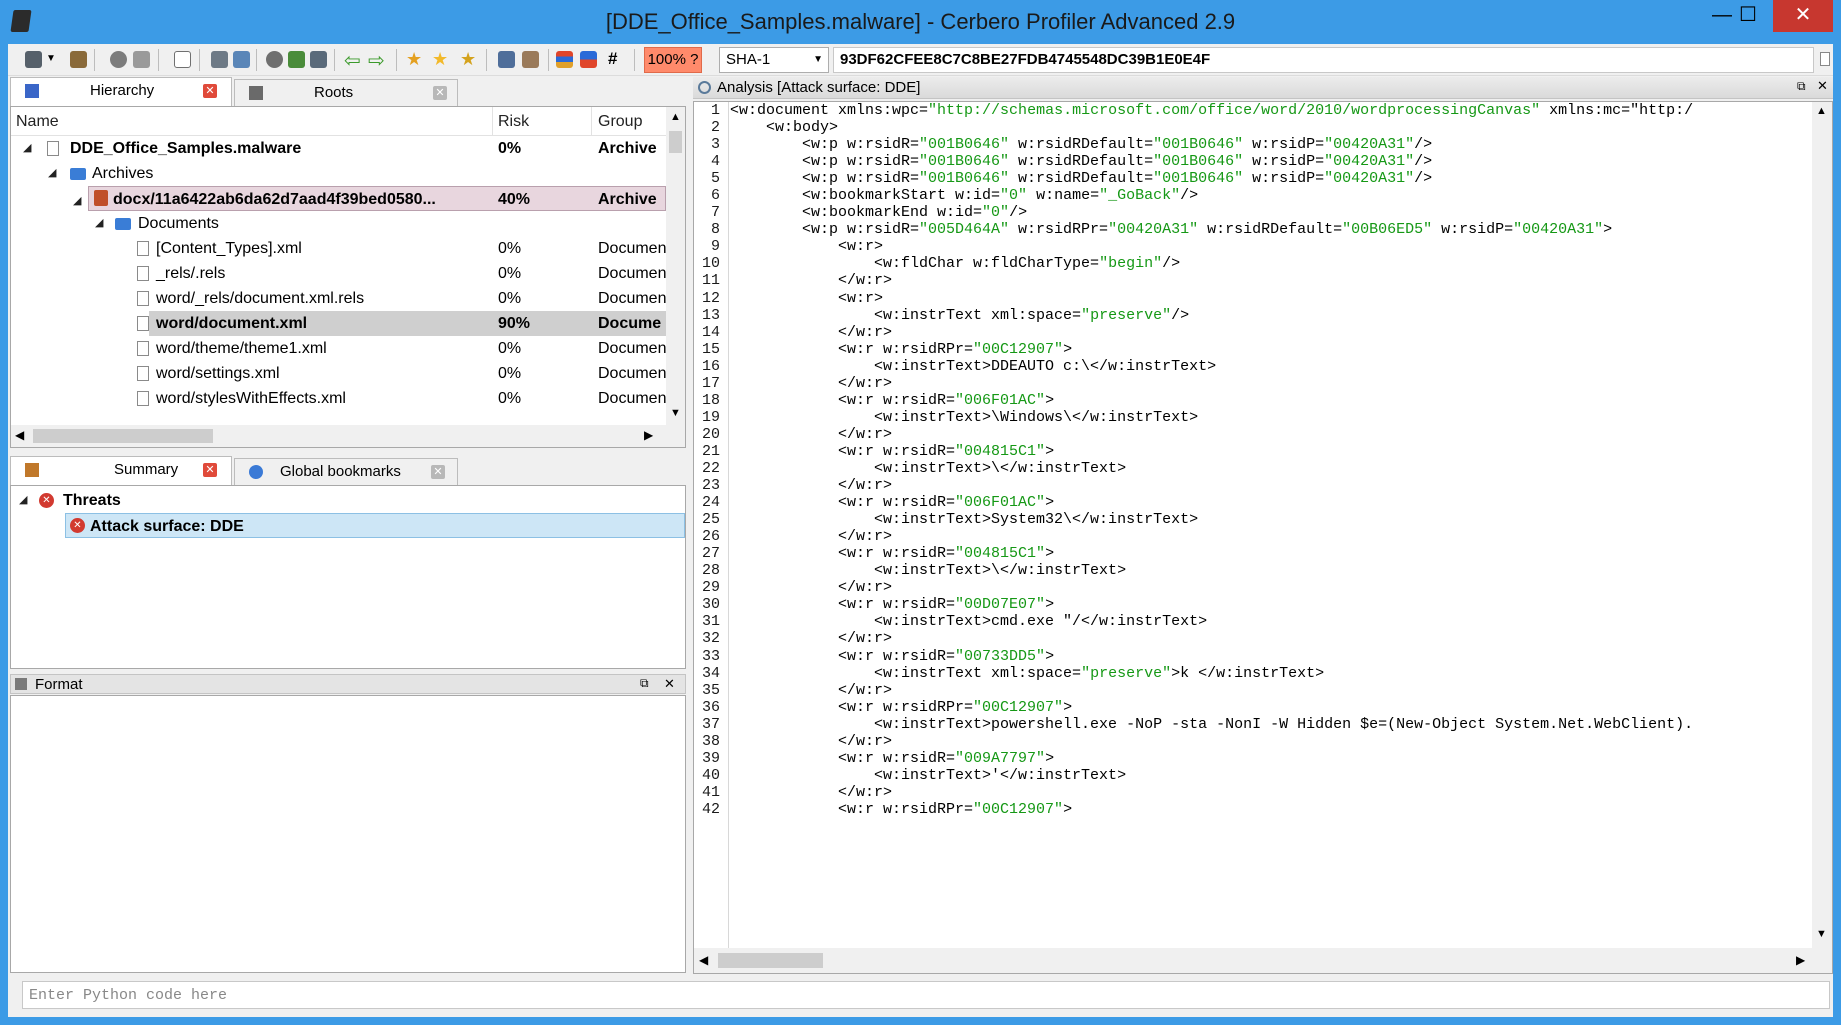 This screenshot has width=1841, height=1025. Describe the element at coordinates (588, 59) in the screenshot. I see `layout-icon` at that location.